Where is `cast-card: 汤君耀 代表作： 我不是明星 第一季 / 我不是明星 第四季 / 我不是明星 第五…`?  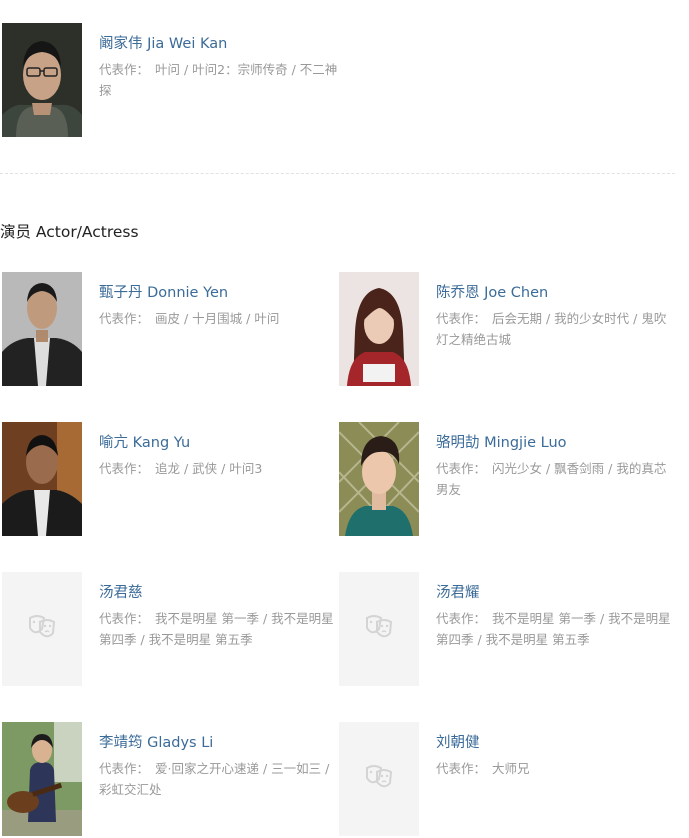
cast-card: 汤君耀 代表作： 我不是明星 第一季 / 我不是明星 第四季 / 我不是明星 第五… is located at coordinates (505, 630).